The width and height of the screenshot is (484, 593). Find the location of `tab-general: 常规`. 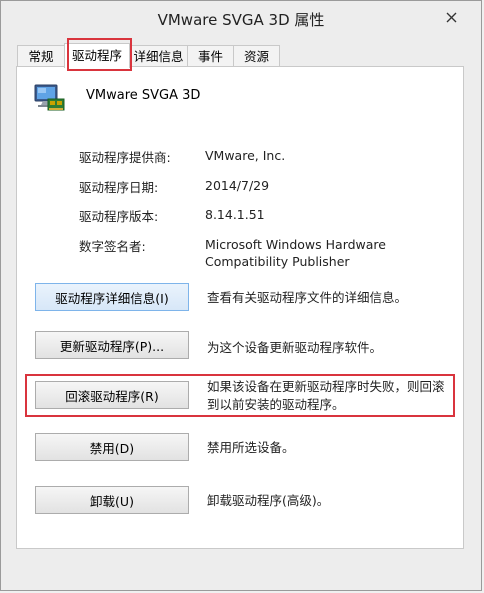

tab-general: 常规 is located at coordinates (41, 56).